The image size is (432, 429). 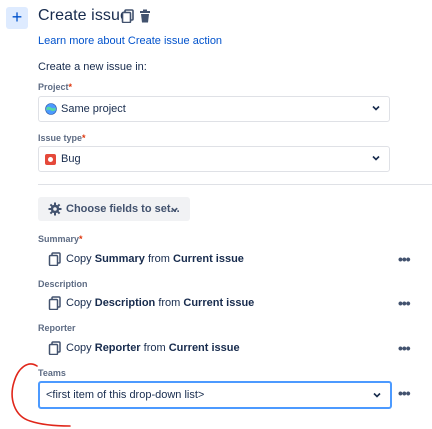 I want to click on reporter-copy-text: Copy Reporter from Current issue, so click(x=153, y=348).